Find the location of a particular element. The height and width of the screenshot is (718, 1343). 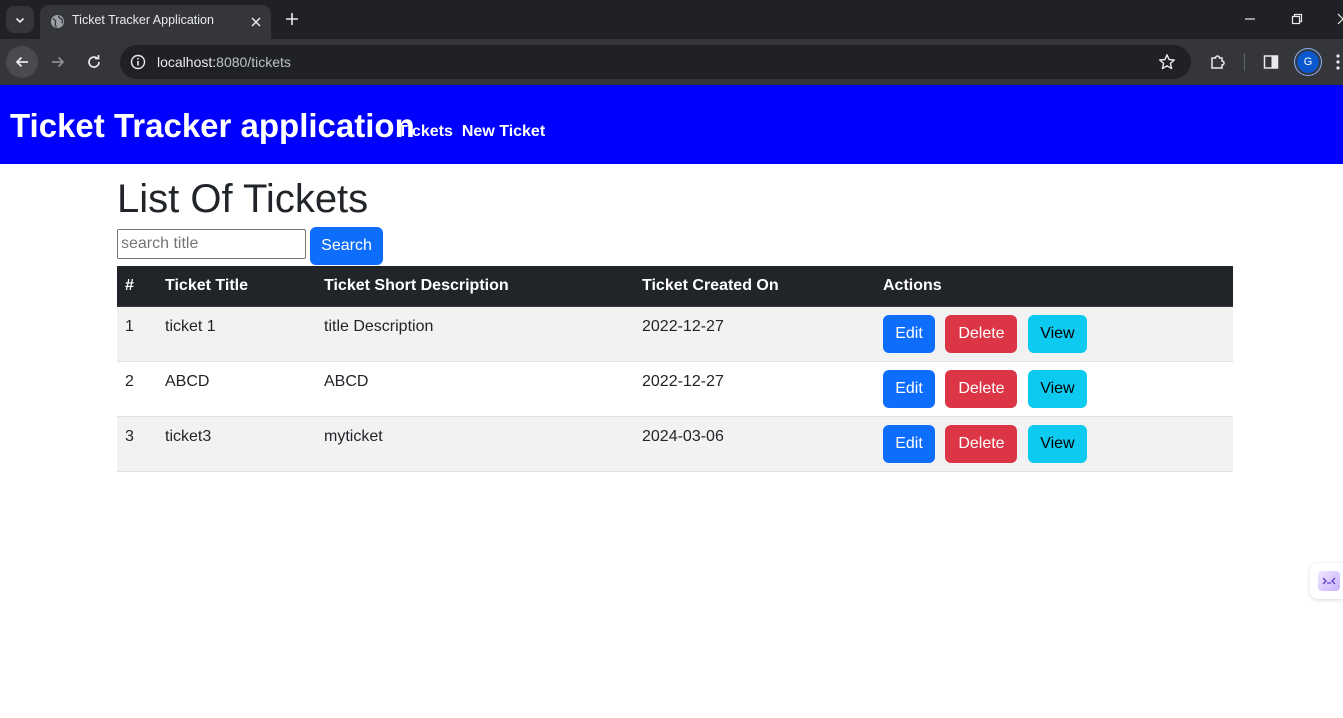

side-panel-icon is located at coordinates (1271, 62).